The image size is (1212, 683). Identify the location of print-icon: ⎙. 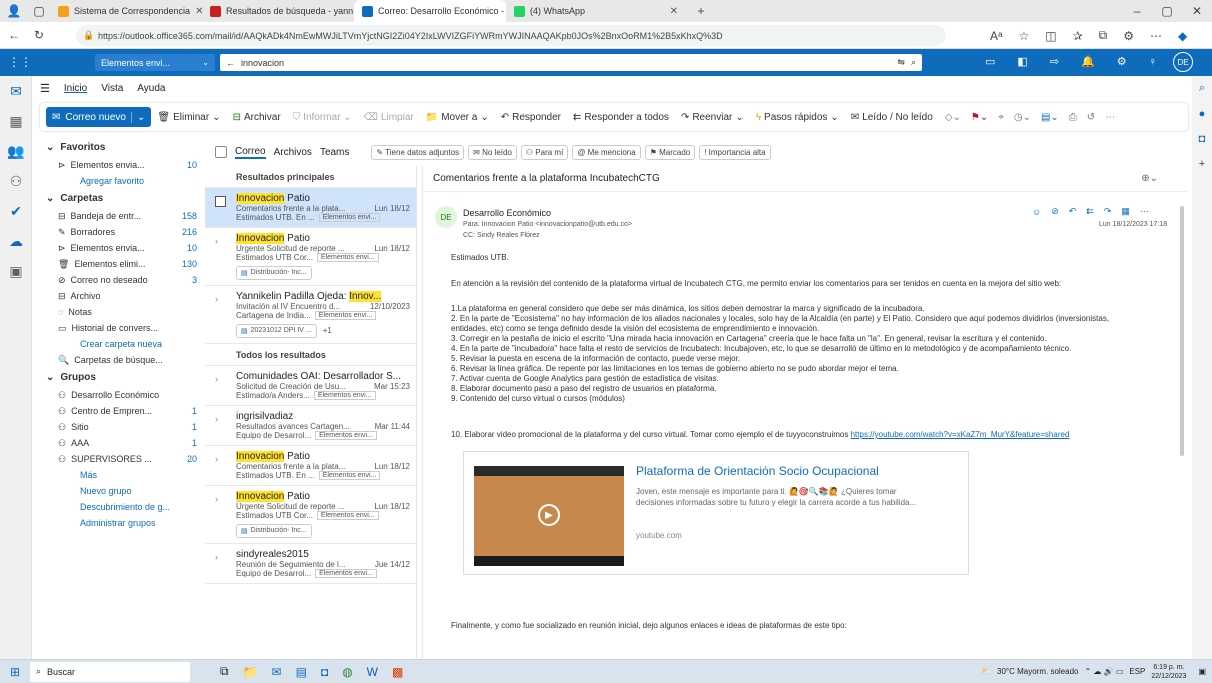
(1073, 117).